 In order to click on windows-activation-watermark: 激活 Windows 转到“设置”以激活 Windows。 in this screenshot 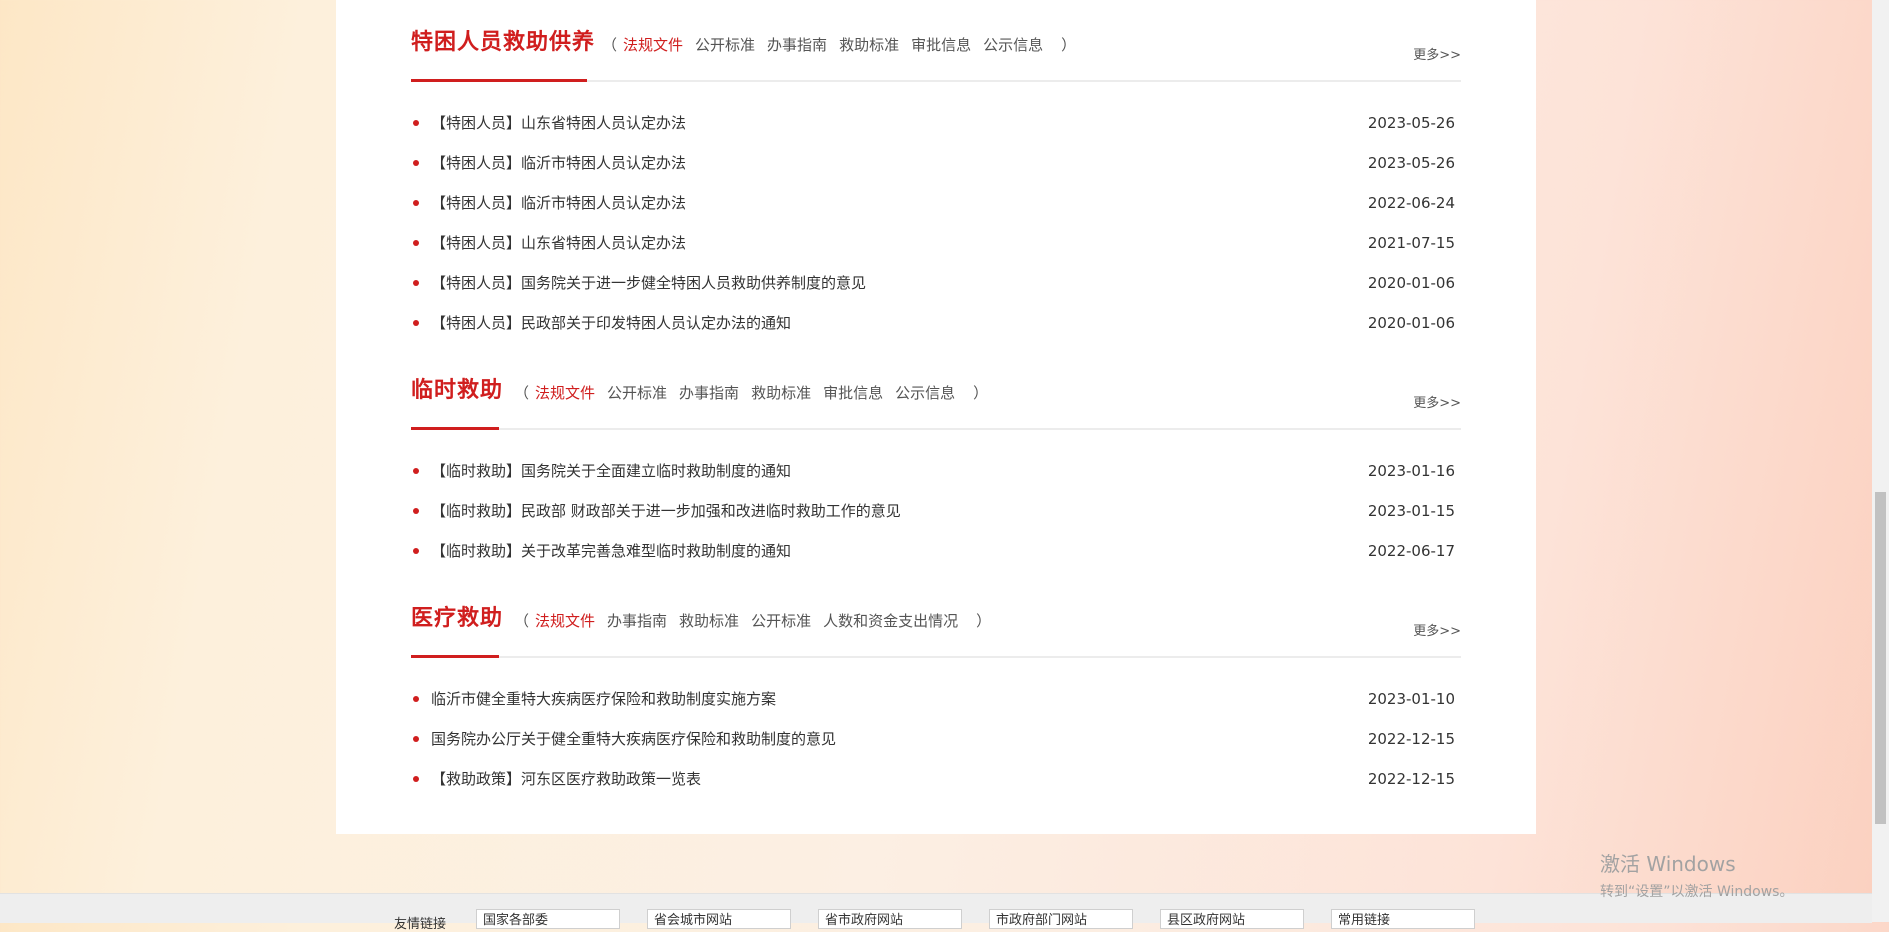, I will do `click(1696, 874)`.